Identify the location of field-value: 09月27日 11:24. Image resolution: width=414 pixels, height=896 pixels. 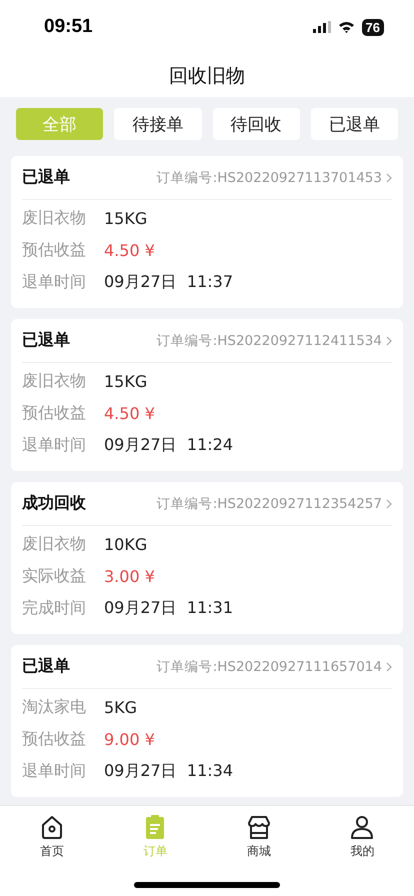
(168, 445).